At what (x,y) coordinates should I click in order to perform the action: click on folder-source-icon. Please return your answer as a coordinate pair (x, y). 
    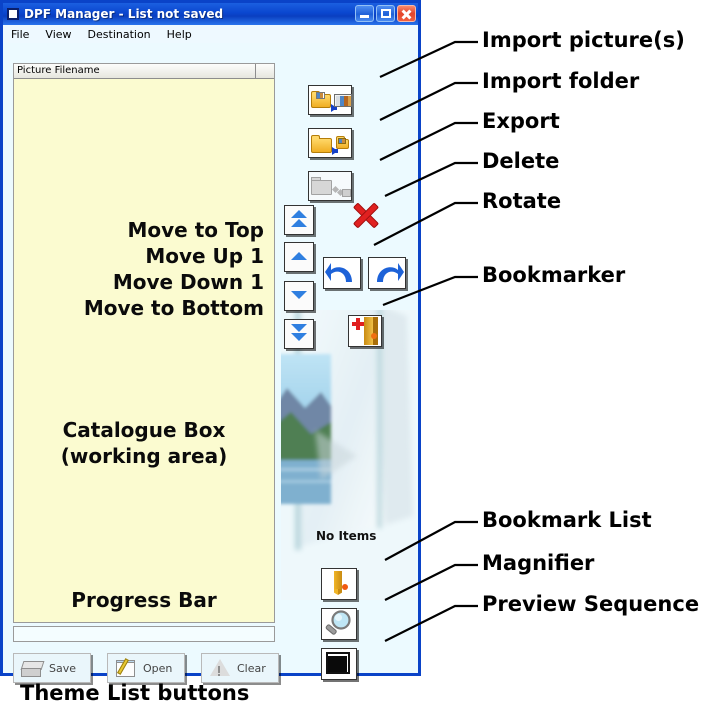
    Looking at the image, I should click on (321, 144).